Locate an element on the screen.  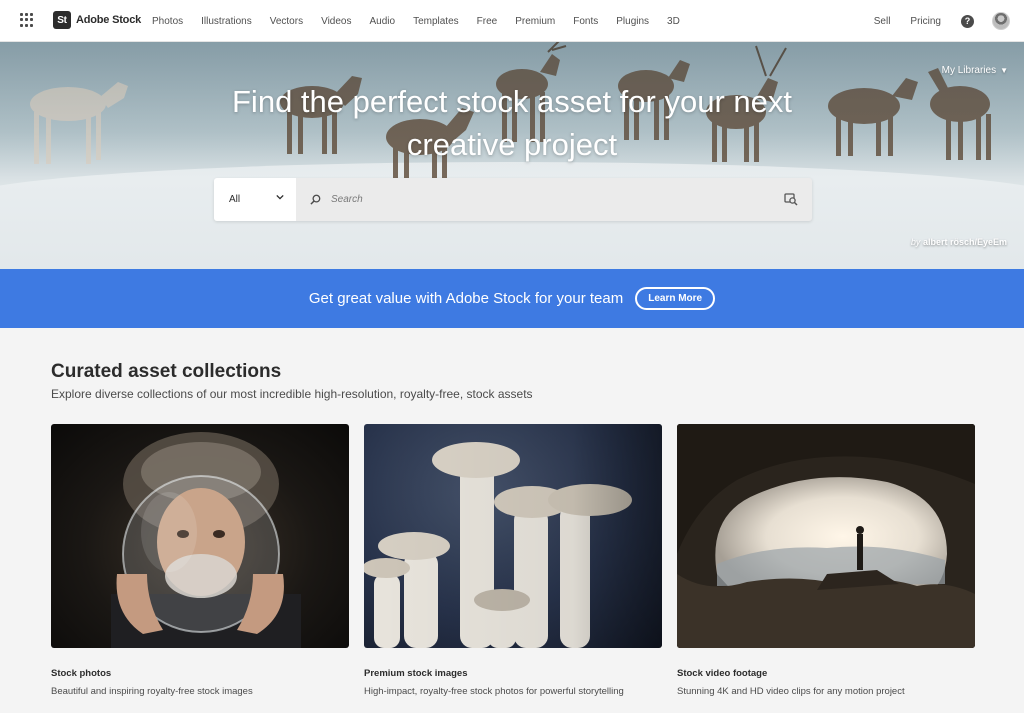
search-input is located at coordinates (541, 199).